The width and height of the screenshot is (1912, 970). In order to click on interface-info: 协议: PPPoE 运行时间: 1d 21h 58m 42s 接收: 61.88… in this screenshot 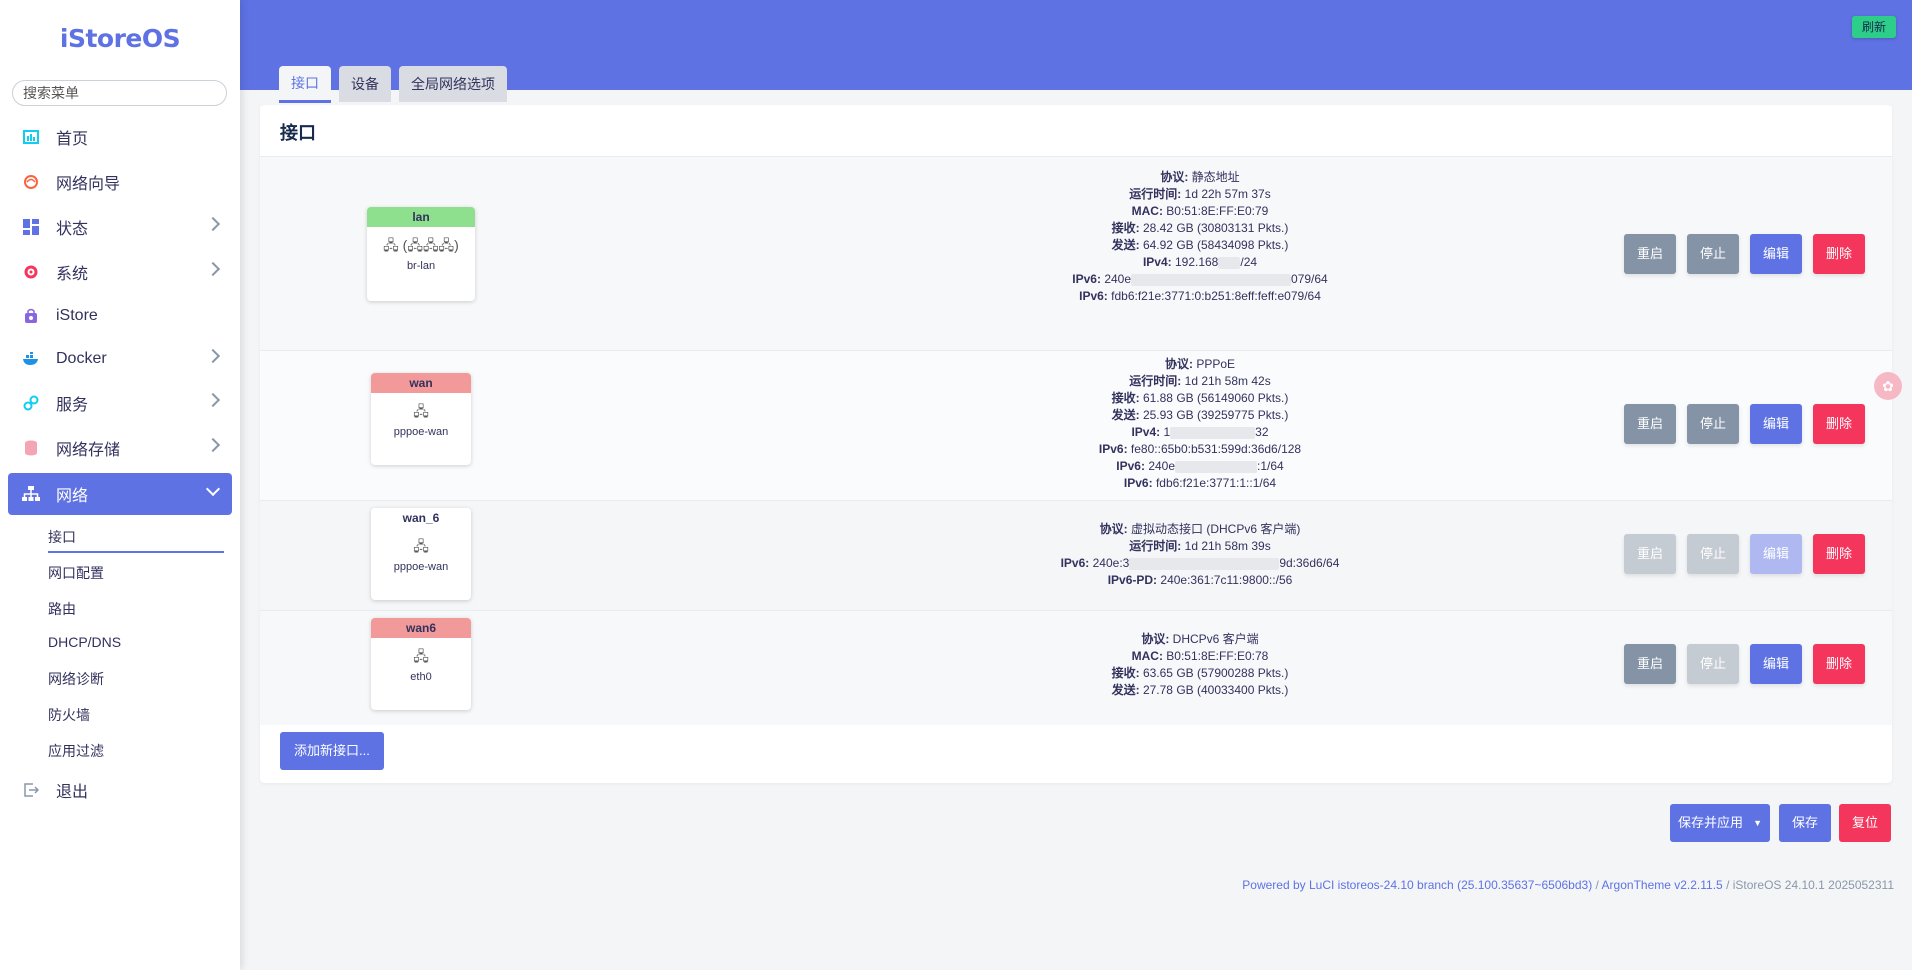, I will do `click(1200, 423)`.